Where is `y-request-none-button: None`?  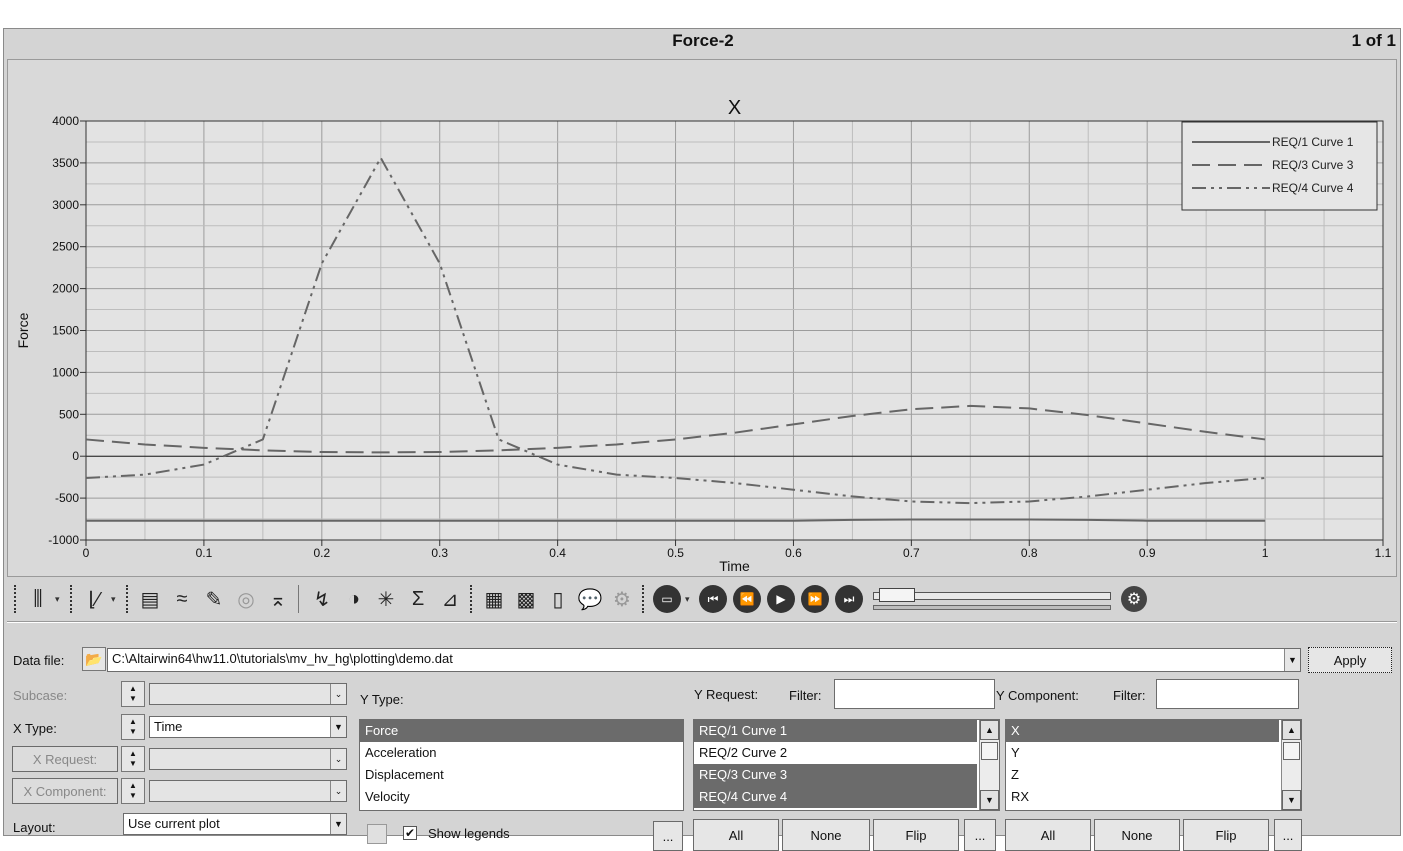 y-request-none-button: None is located at coordinates (826, 835).